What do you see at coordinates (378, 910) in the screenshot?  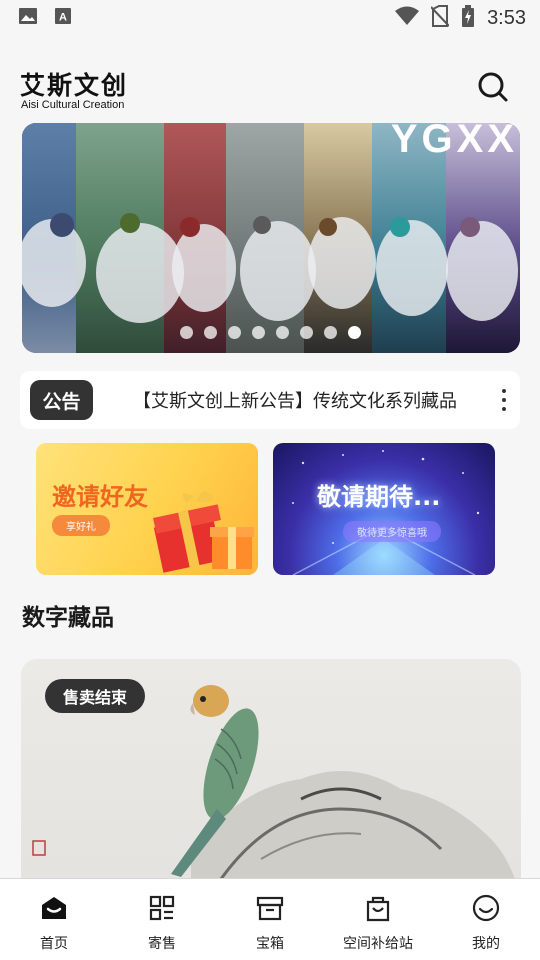 I see `bag-icon` at bounding box center [378, 910].